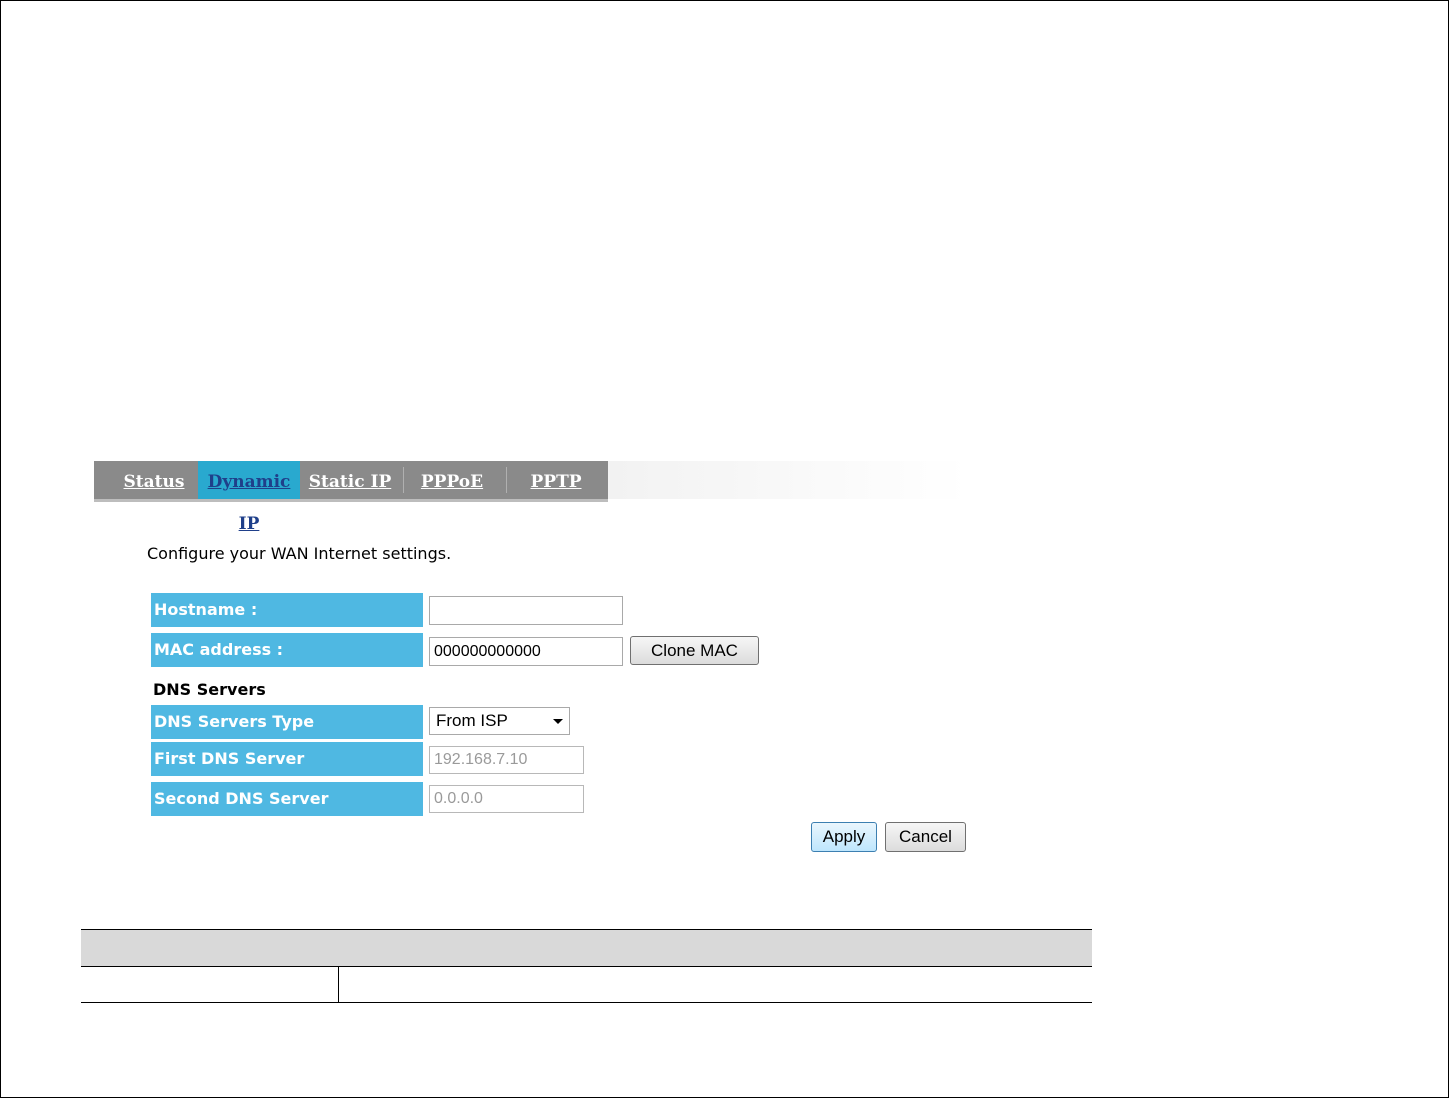 Image resolution: width=1449 pixels, height=1098 pixels. Describe the element at coordinates (844, 837) in the screenshot. I see `apply-button: Apply` at that location.